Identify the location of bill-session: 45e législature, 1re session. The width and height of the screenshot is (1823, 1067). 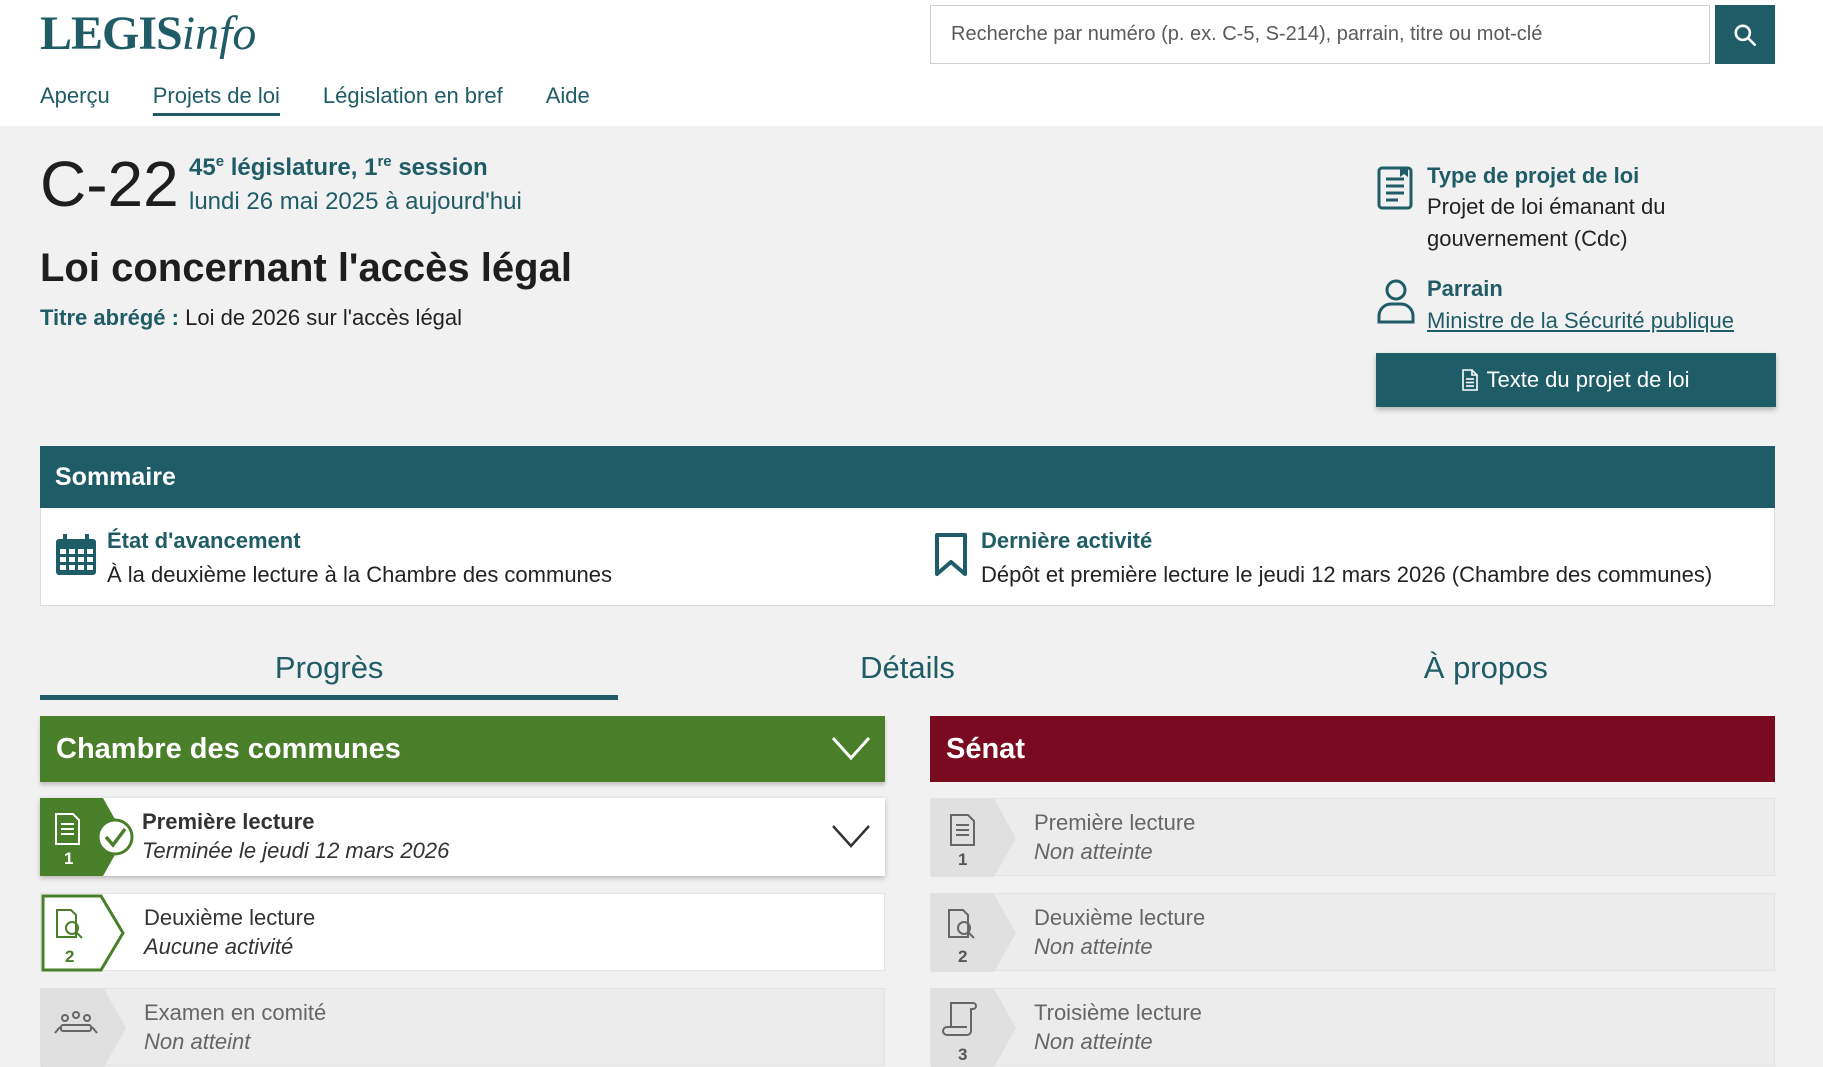
(338, 167).